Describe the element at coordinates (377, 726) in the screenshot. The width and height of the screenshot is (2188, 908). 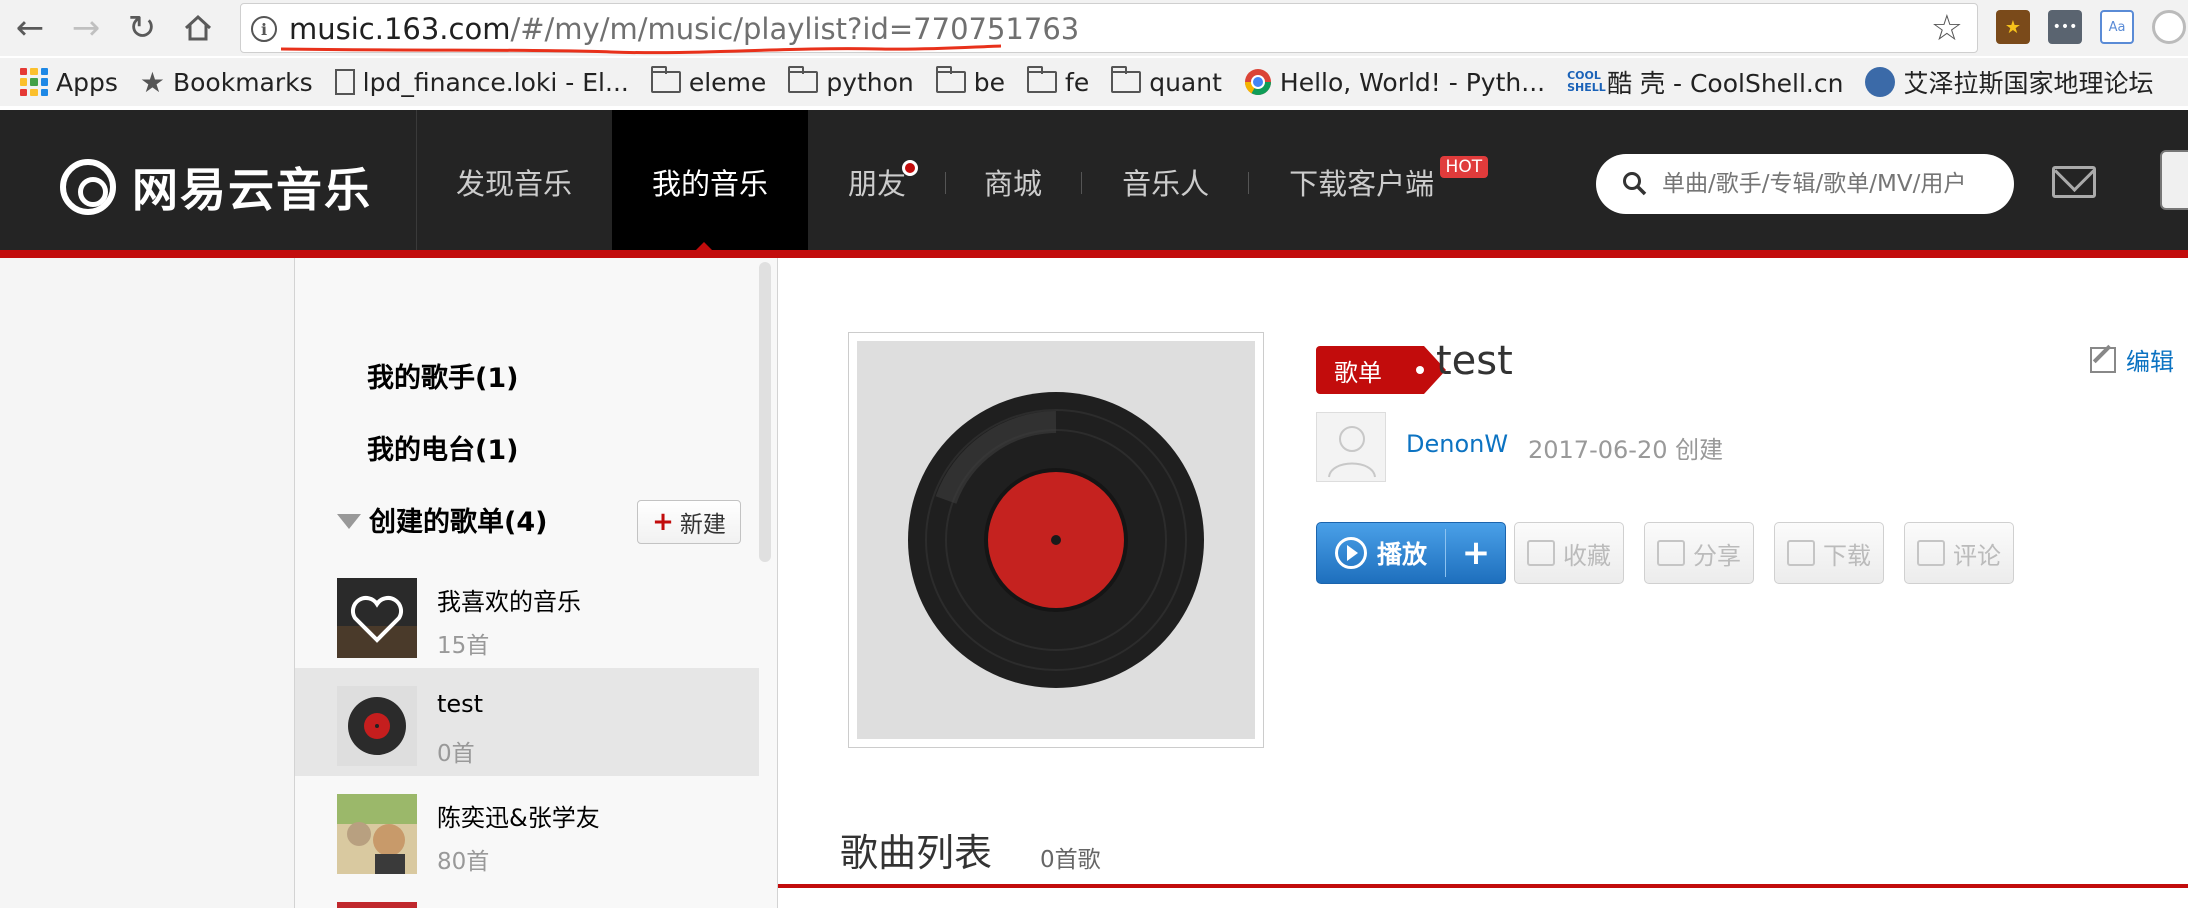
I see `vinyl-cover-icon` at that location.